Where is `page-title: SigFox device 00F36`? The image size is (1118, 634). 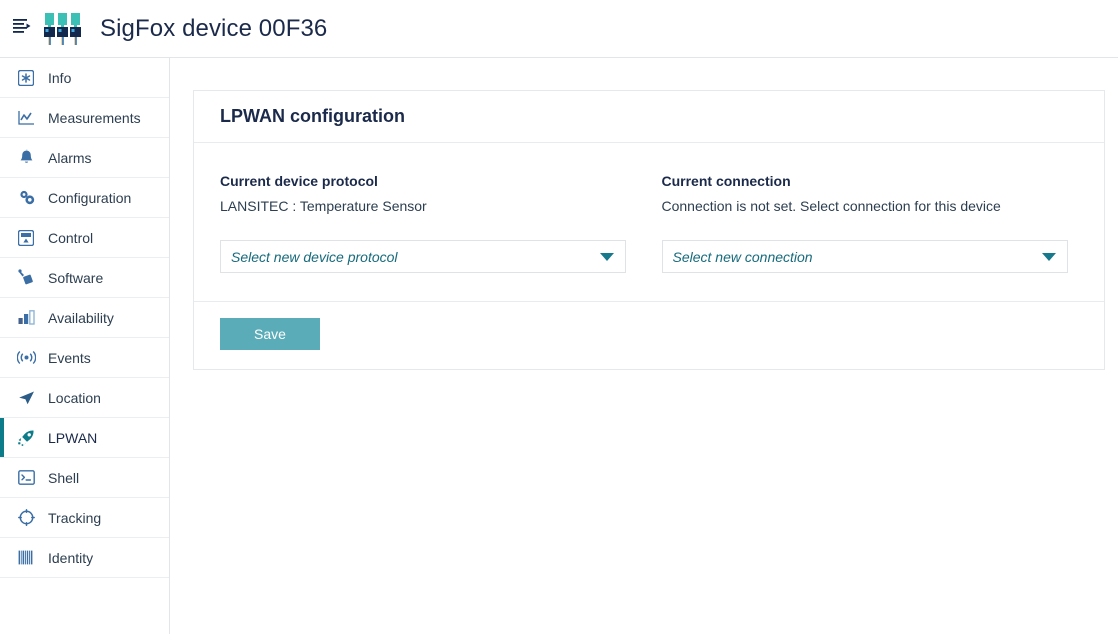 page-title: SigFox device 00F36 is located at coordinates (214, 28).